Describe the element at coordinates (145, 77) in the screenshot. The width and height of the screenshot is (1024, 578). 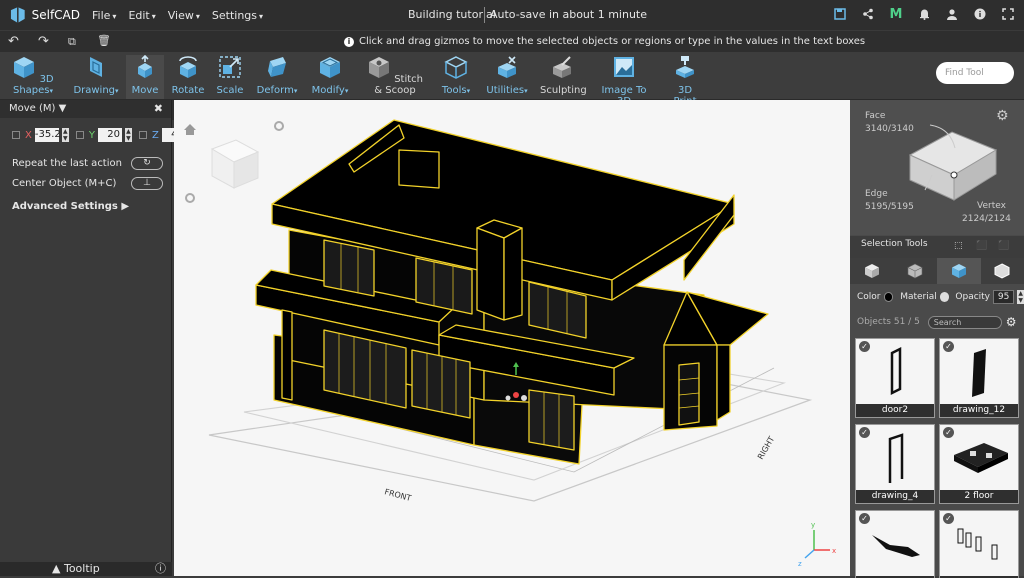
I see `tool-move: Move` at that location.